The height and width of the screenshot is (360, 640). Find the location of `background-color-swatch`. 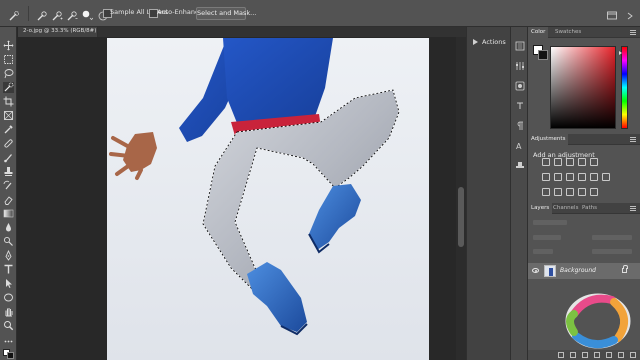

background-color-swatch is located at coordinates (543, 55).